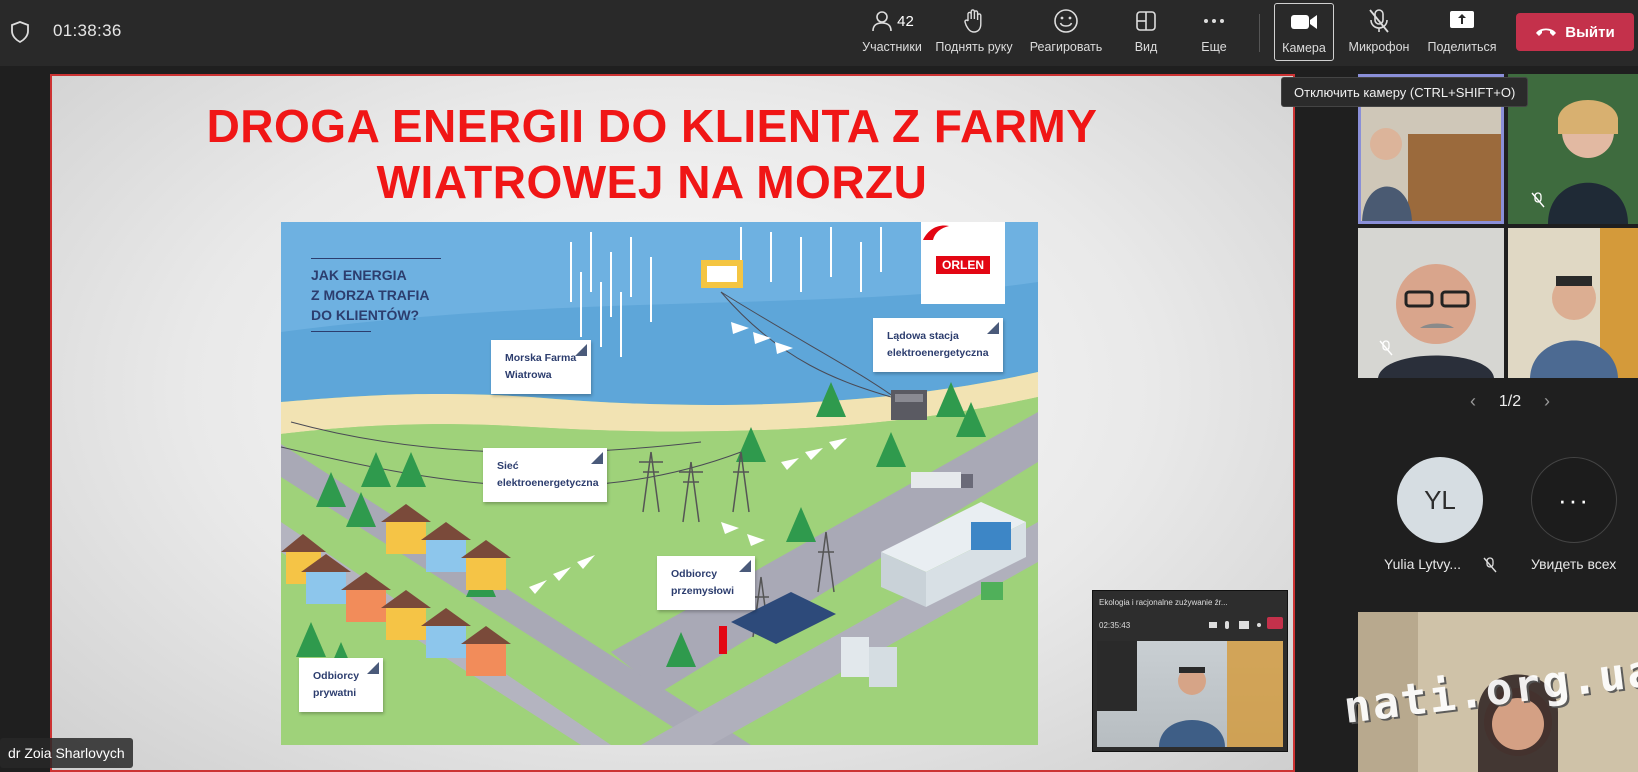  Describe the element at coordinates (1275, 623) in the screenshot. I see `mini-leave-button` at that location.